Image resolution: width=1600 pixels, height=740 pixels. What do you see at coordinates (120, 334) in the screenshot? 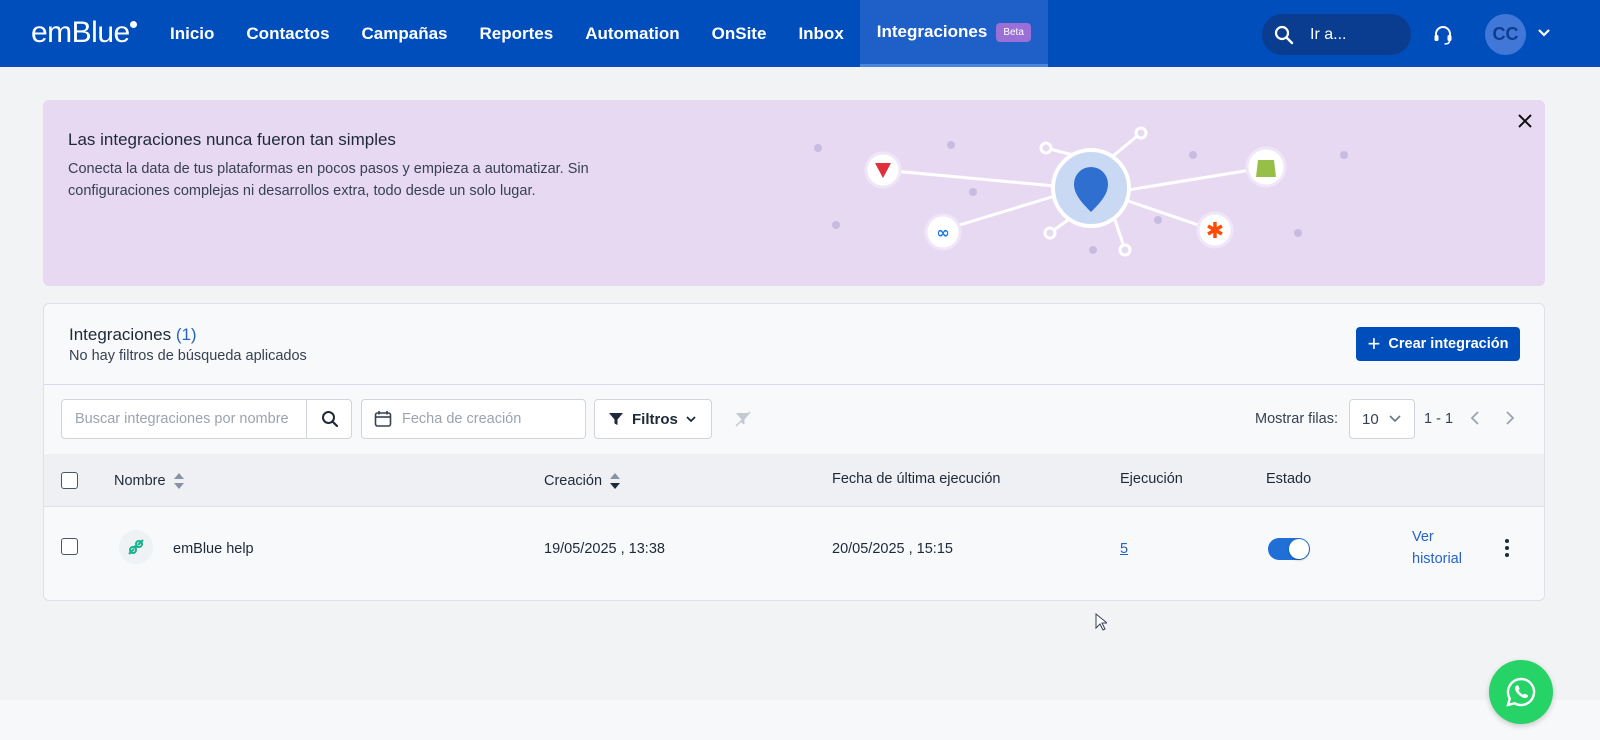
I see `card-title-label: Integraciones` at bounding box center [120, 334].